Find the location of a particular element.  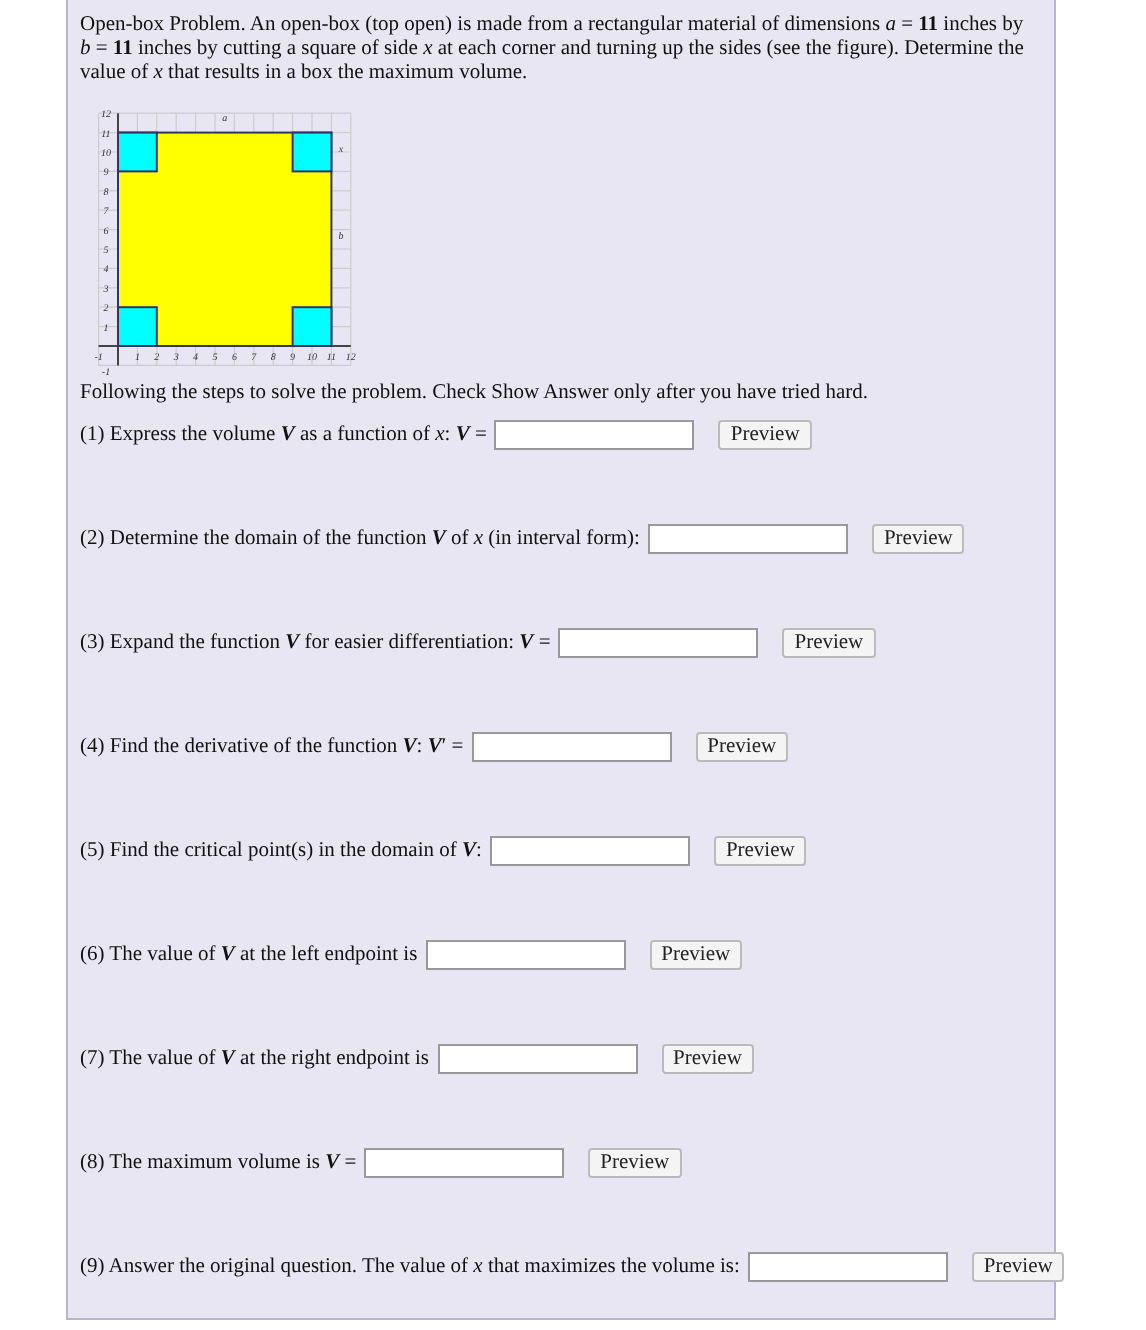

step-prompt: (6) The value of V at the left endpoint is is located at coordinates (249, 956).